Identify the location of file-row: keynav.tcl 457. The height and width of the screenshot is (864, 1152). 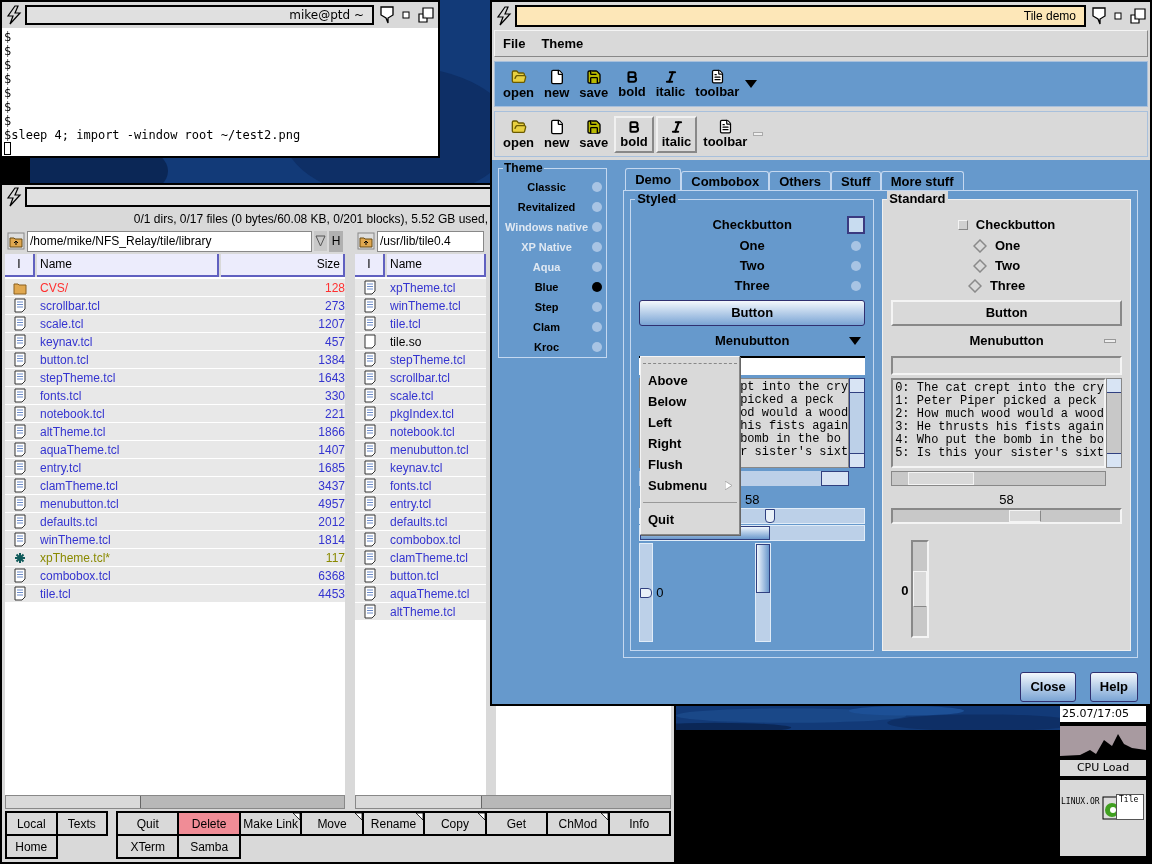
(175, 342).